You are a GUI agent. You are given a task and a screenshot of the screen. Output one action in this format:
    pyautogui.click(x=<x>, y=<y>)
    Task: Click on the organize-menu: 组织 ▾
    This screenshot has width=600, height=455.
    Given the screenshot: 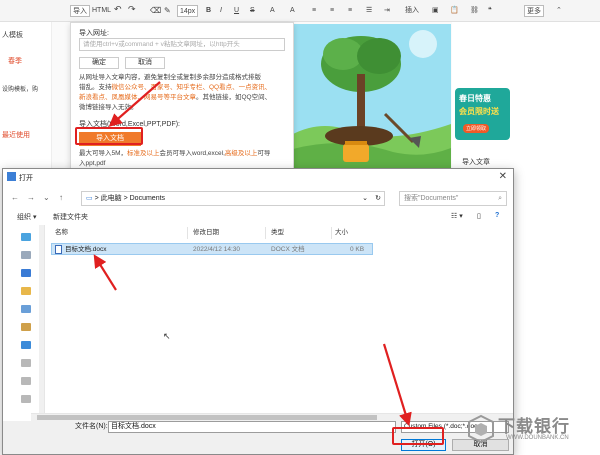 What is the action you would take?
    pyautogui.click(x=26, y=217)
    